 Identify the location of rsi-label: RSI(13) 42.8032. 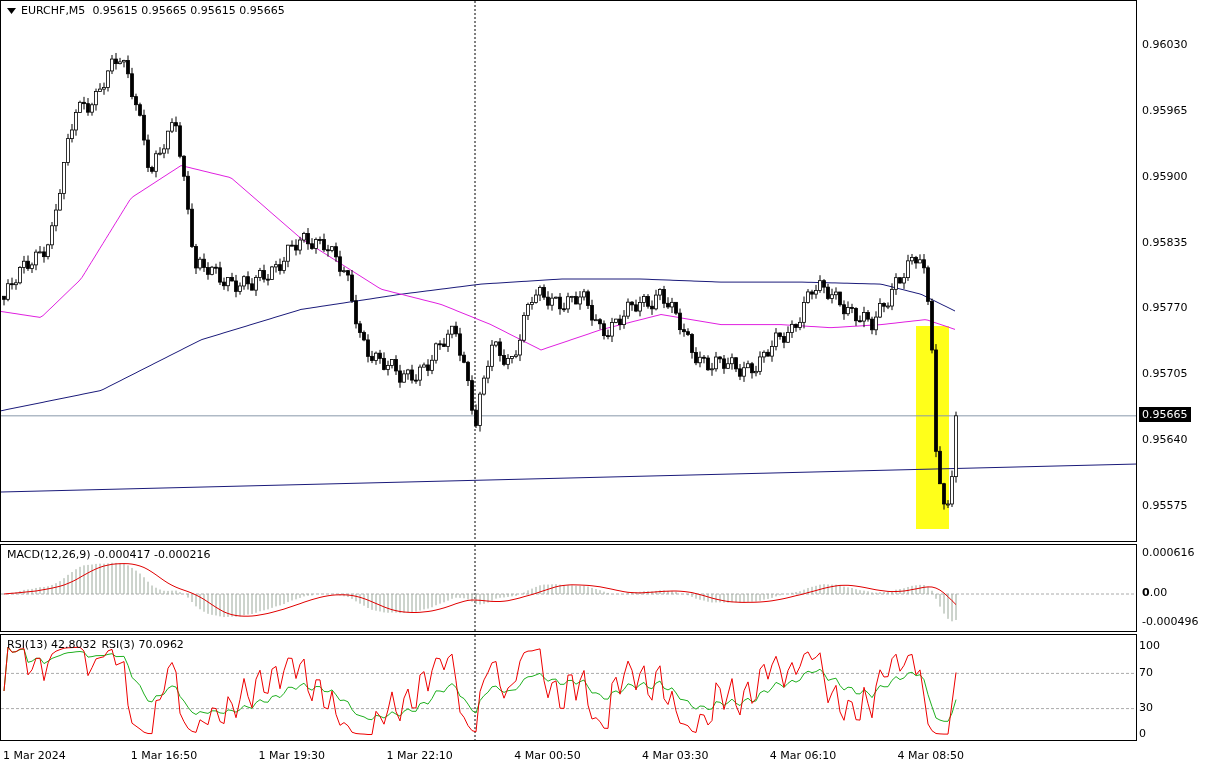
(52, 645).